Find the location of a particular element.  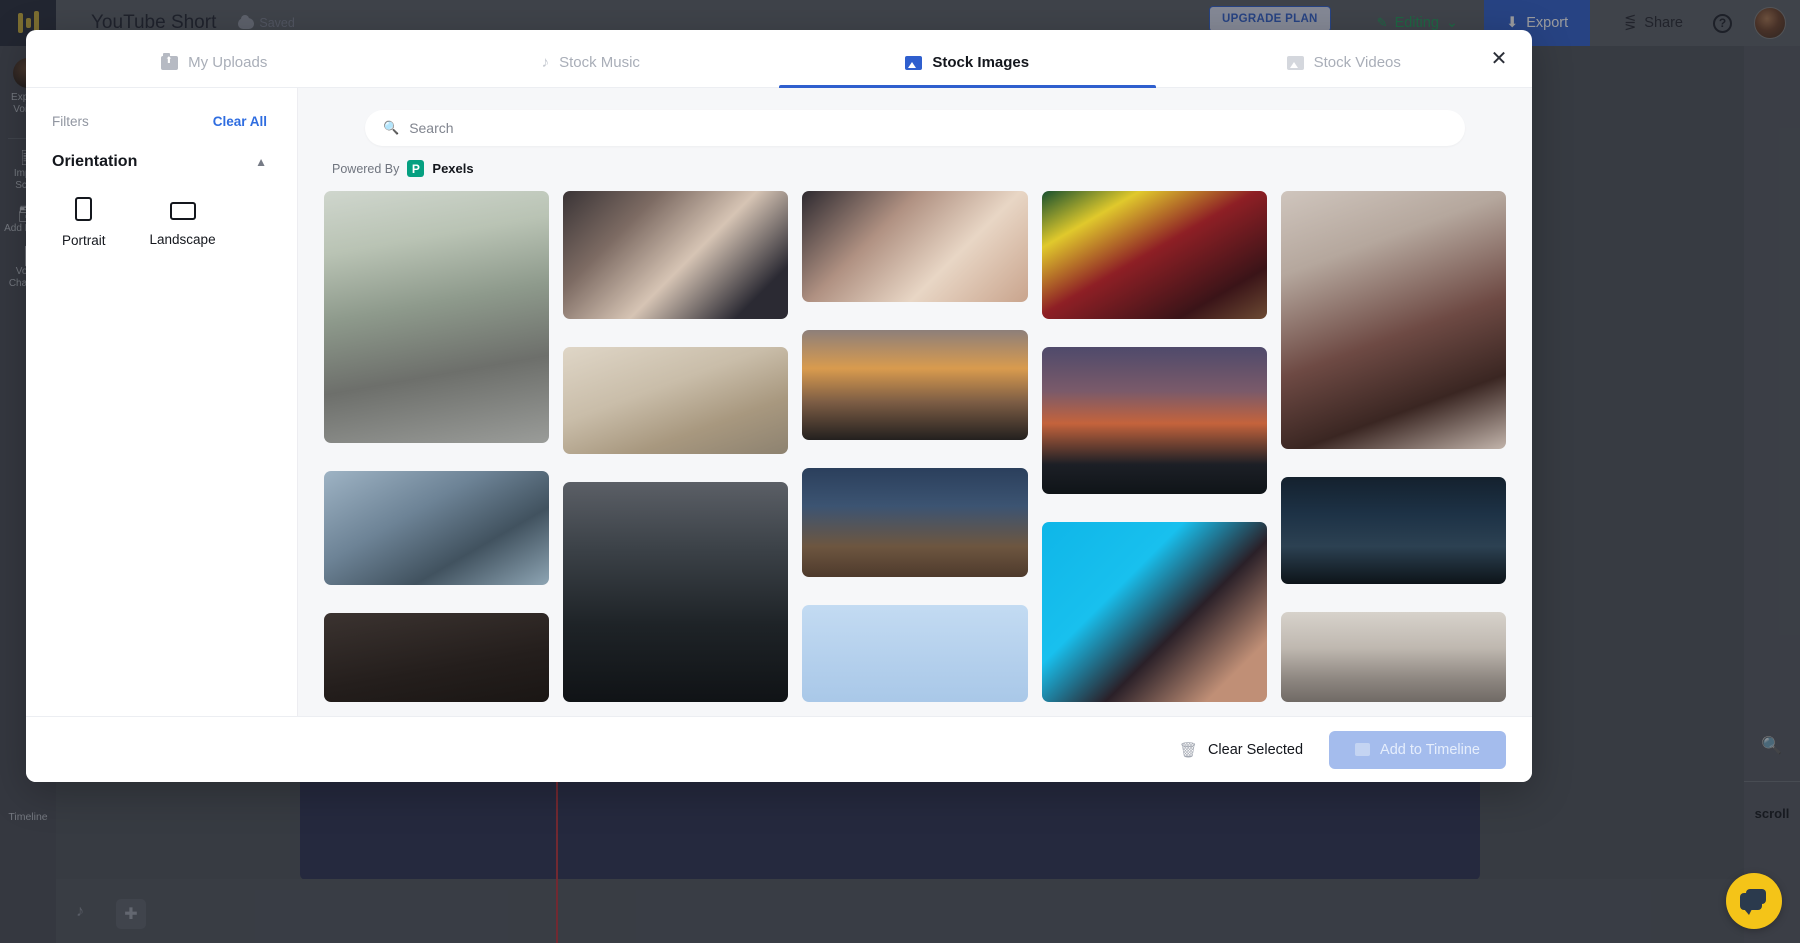

orientation-option-label: Portrait is located at coordinates (84, 240).